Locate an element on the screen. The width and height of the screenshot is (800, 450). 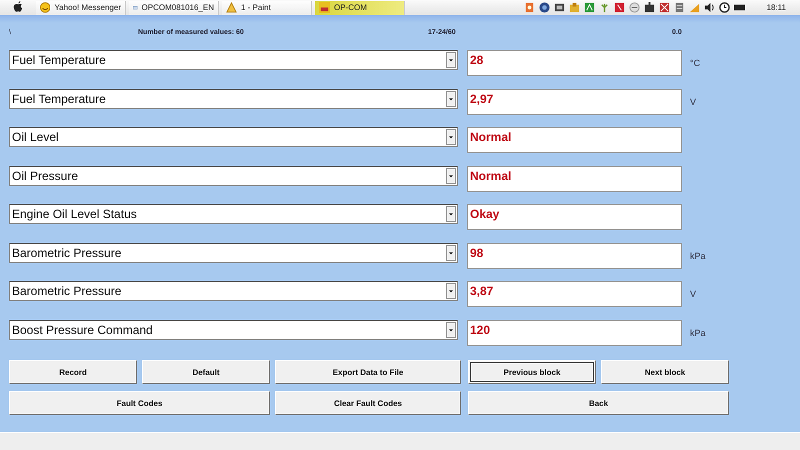
parameter-dropdown: Oil Pressure is located at coordinates (233, 176).